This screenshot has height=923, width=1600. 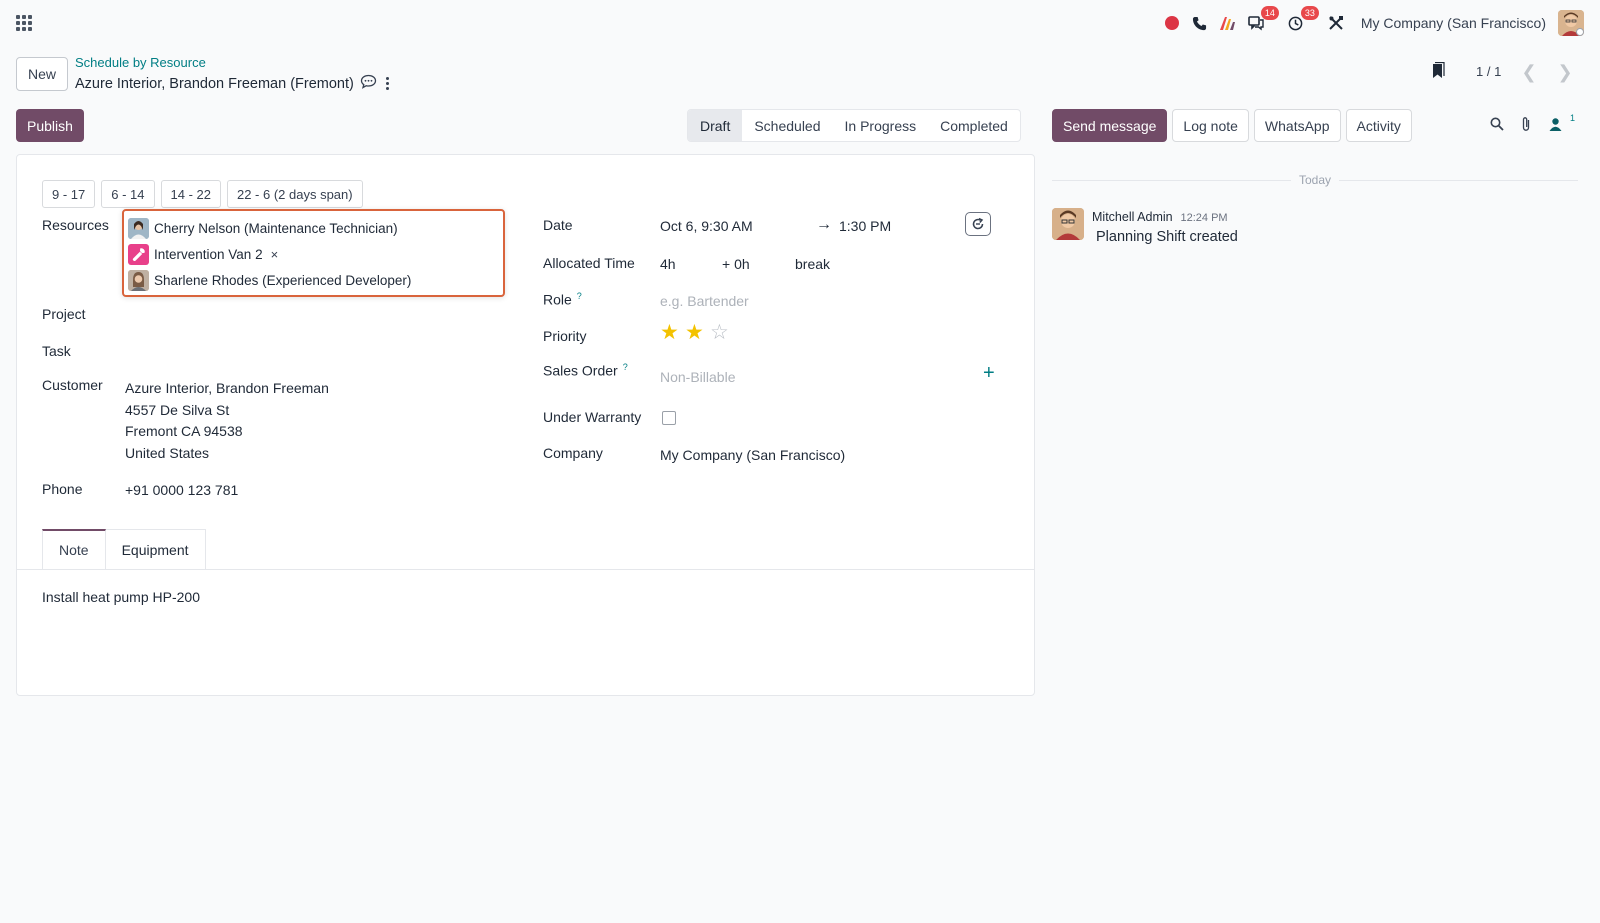 What do you see at coordinates (42, 74) in the screenshot?
I see `new-button: New` at bounding box center [42, 74].